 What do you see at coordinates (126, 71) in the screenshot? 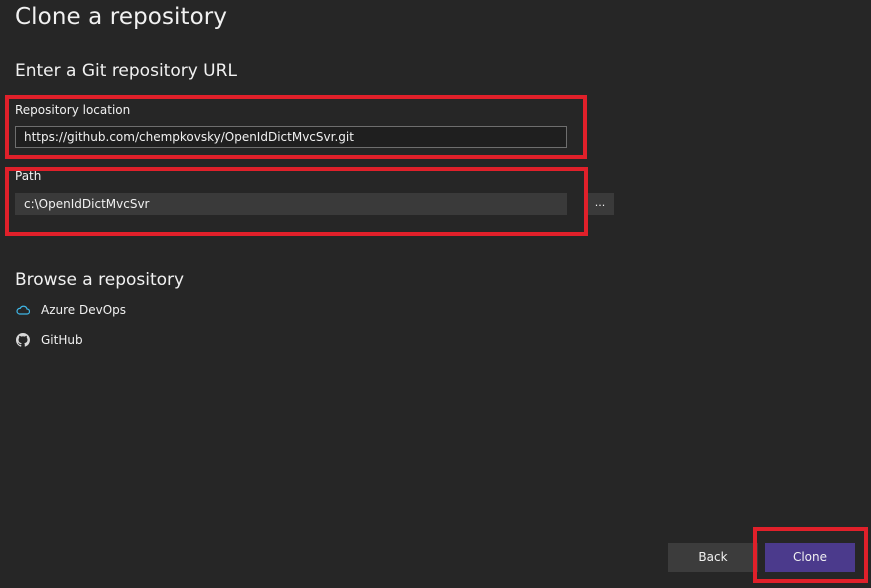
I see `url-section-heading: Enter a Git repository URL` at bounding box center [126, 71].